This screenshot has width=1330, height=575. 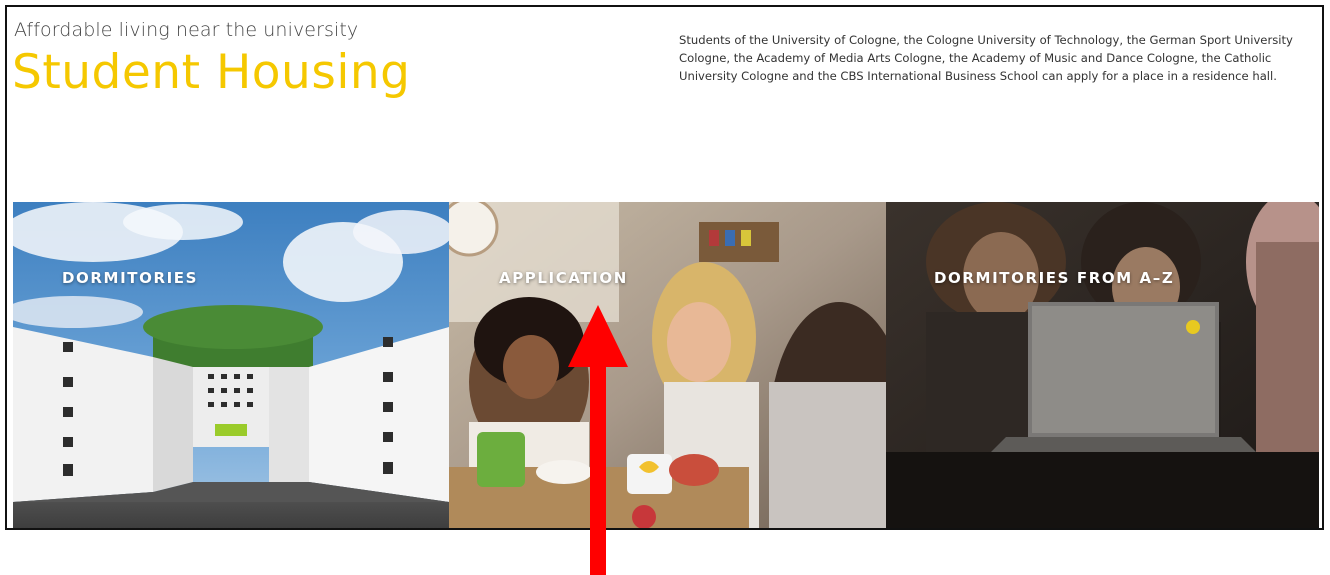 What do you see at coordinates (186, 30) in the screenshot?
I see `page-tagline: Affordable living near the university` at bounding box center [186, 30].